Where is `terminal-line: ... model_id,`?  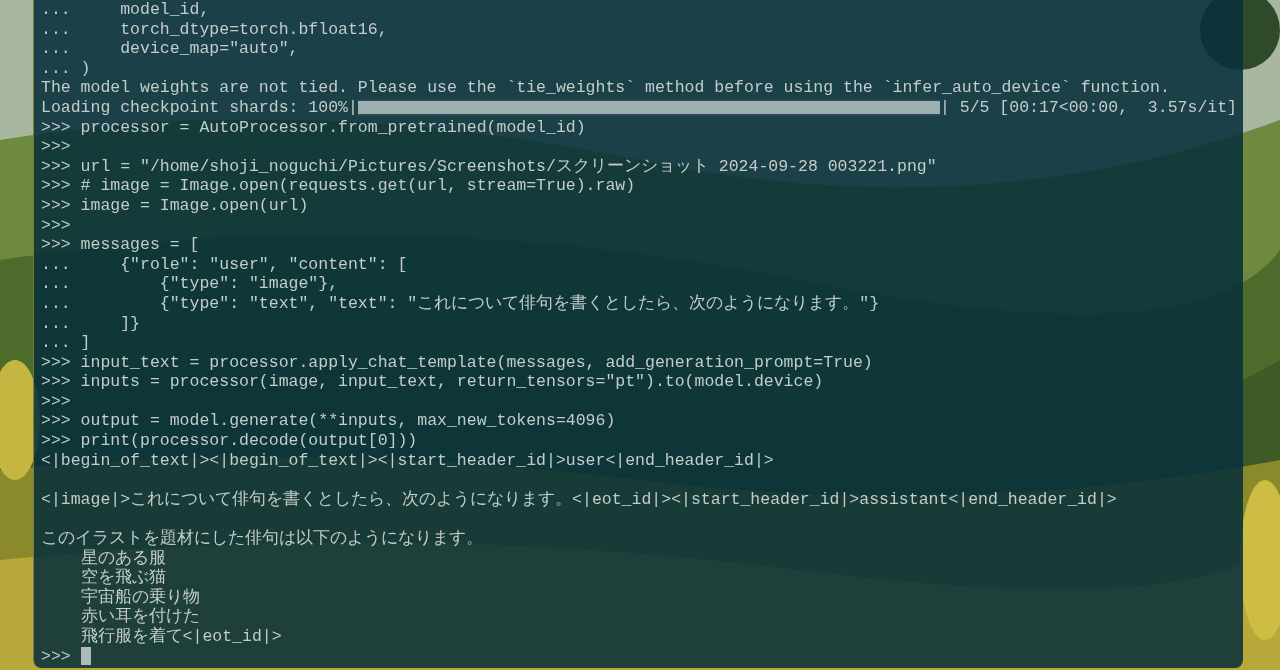 terminal-line: ... model_id, is located at coordinates (125, 10).